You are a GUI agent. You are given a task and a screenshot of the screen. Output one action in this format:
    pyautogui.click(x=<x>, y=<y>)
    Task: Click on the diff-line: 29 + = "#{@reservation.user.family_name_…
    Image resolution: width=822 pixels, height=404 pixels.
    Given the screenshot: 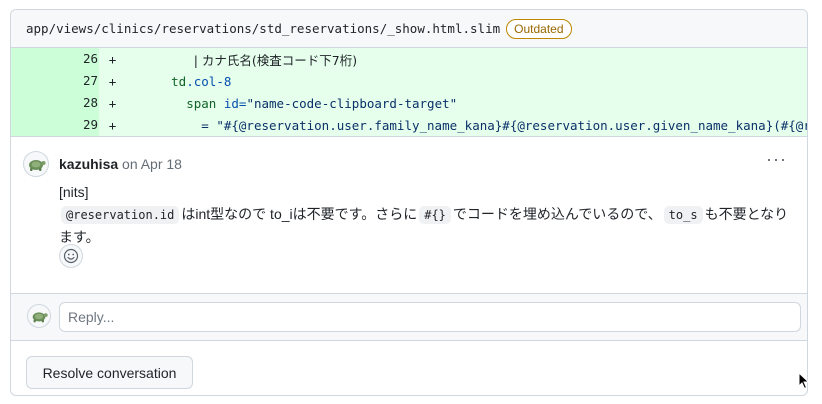 What is the action you would take?
    pyautogui.click(x=409, y=125)
    